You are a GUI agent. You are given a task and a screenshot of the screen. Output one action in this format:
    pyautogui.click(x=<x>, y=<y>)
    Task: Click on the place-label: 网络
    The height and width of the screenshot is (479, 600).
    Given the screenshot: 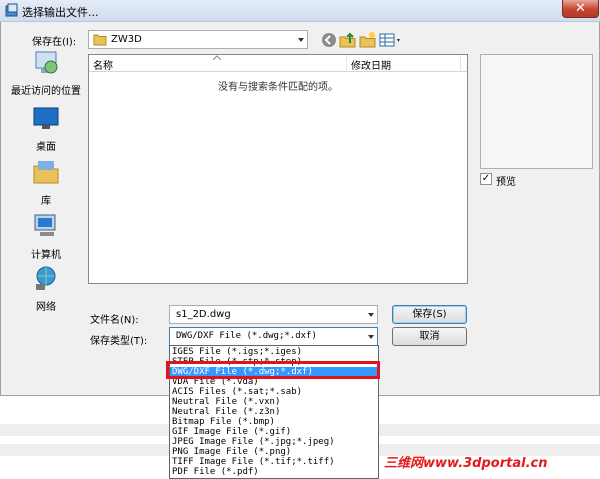 What is the action you would take?
    pyautogui.click(x=46, y=307)
    